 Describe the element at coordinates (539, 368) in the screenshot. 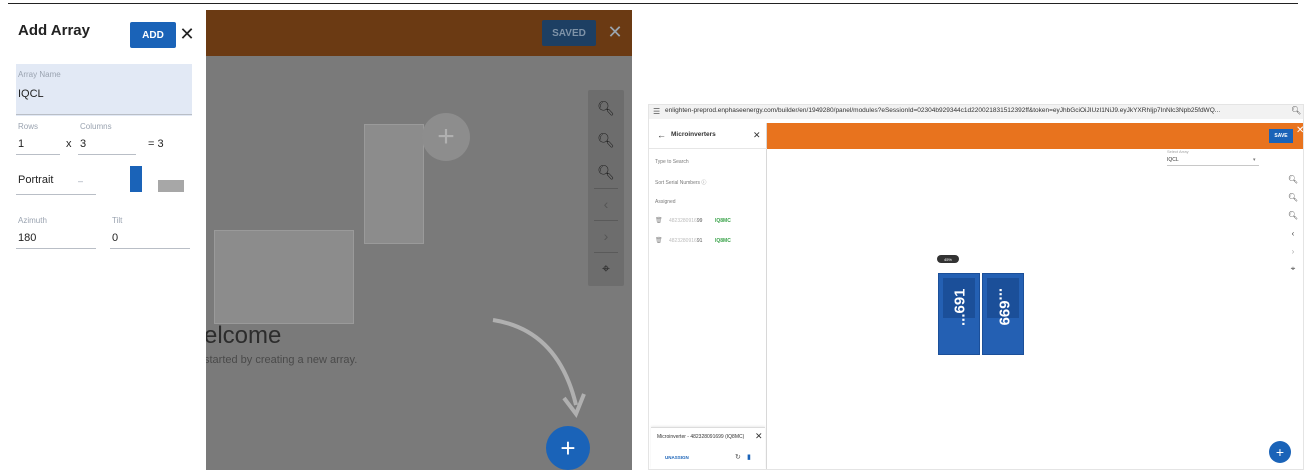

I see `arrow-hint-icon` at that location.